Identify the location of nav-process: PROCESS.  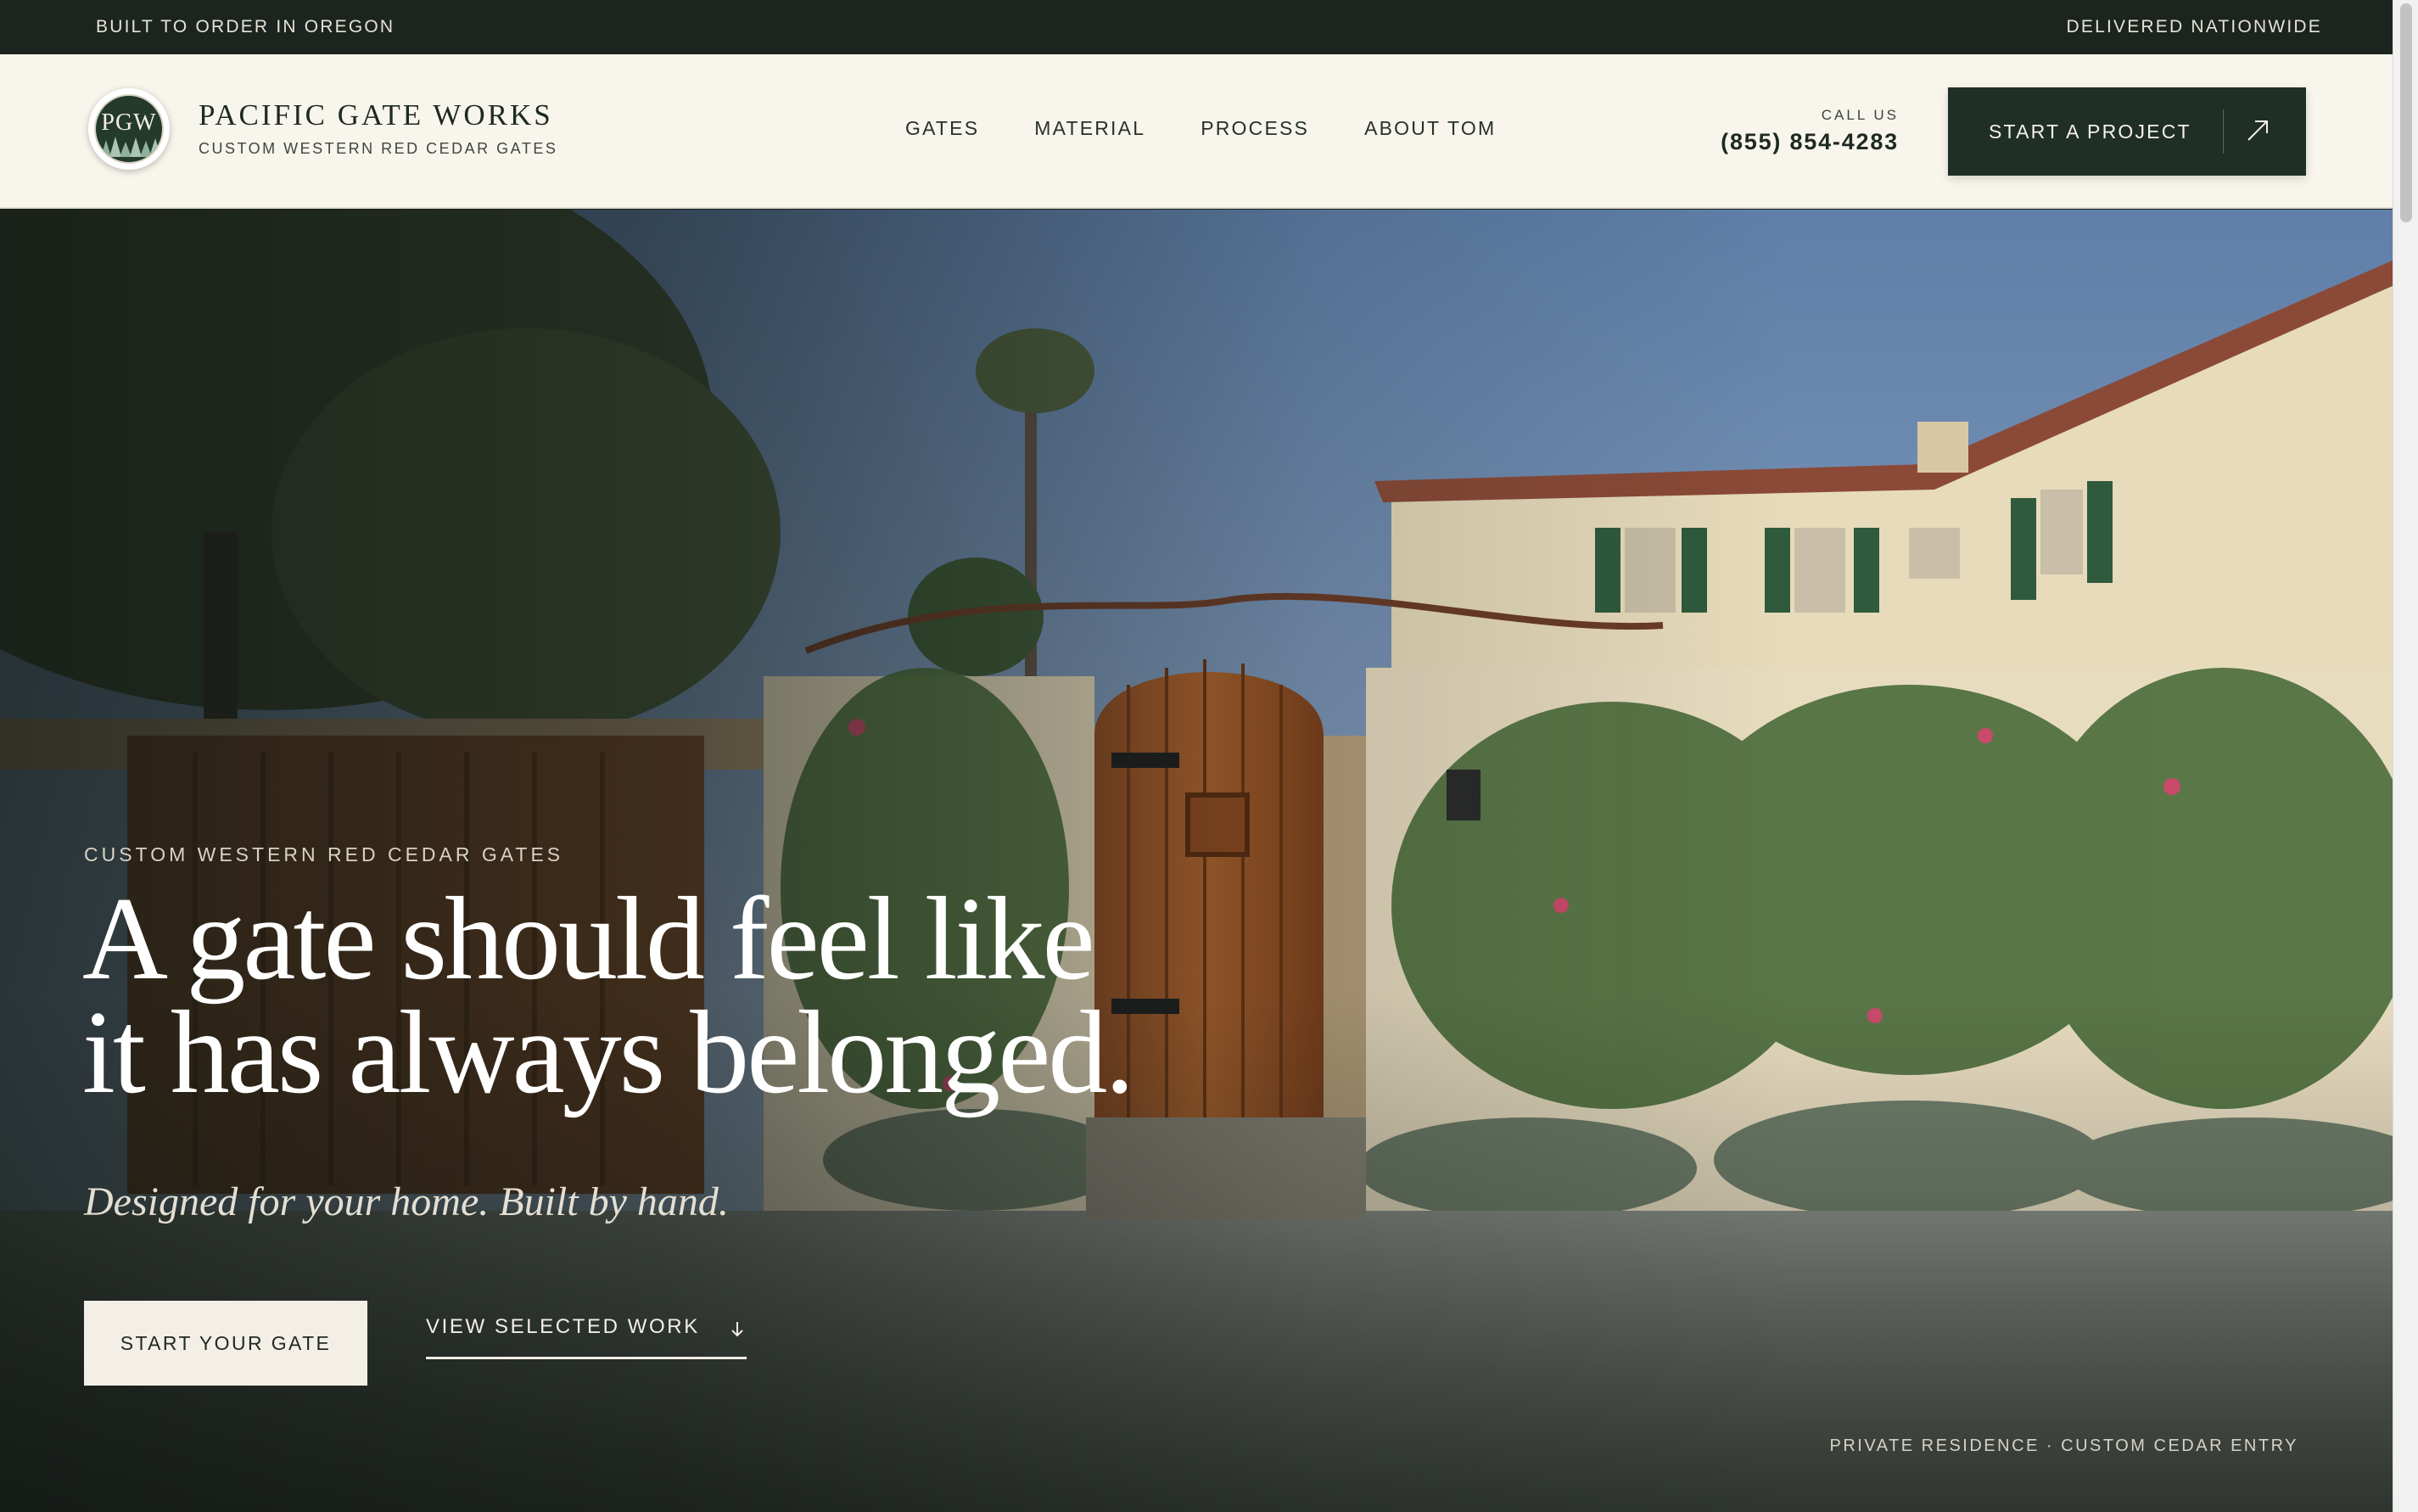
(1255, 128).